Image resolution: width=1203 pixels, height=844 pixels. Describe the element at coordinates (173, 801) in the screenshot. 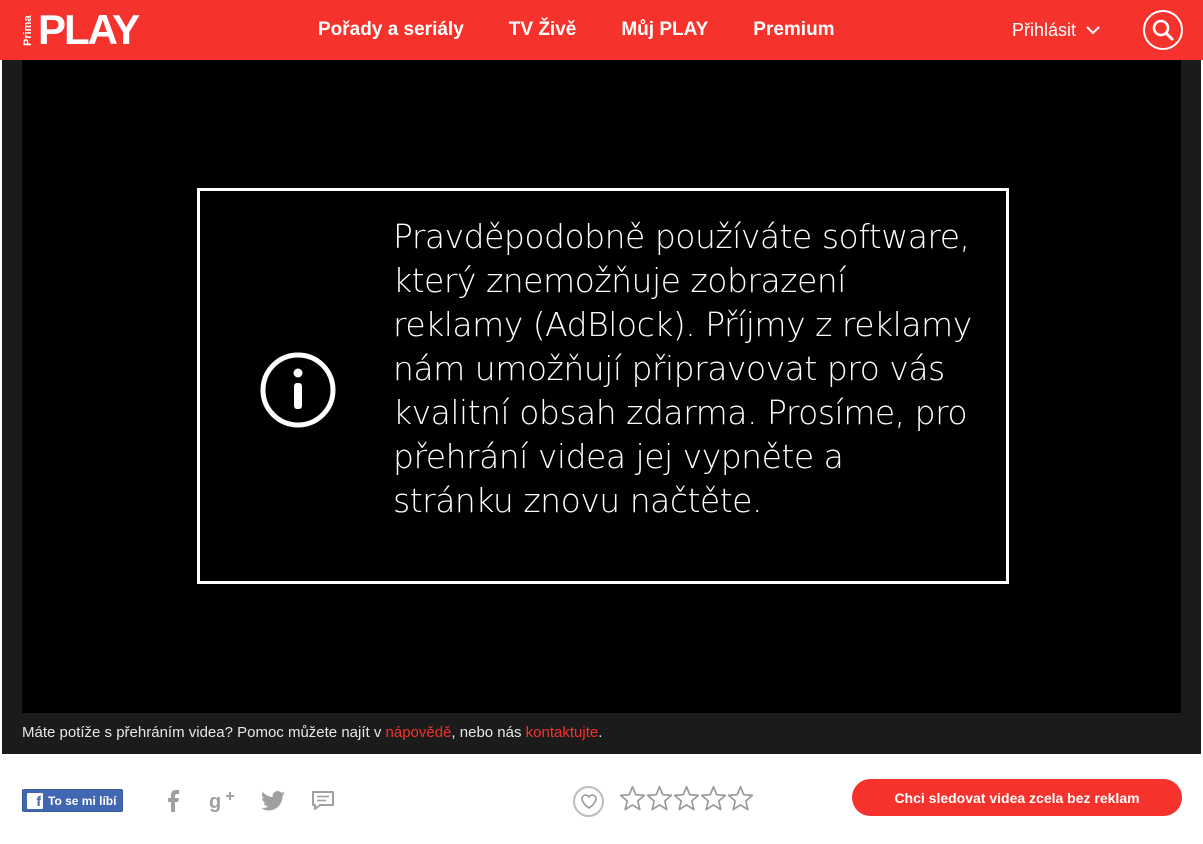

I see `facebook-icon` at that location.